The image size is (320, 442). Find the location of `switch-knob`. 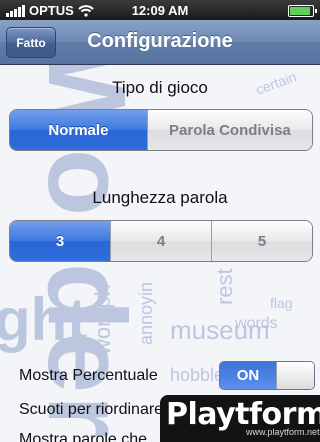

switch-knob is located at coordinates (295, 375).